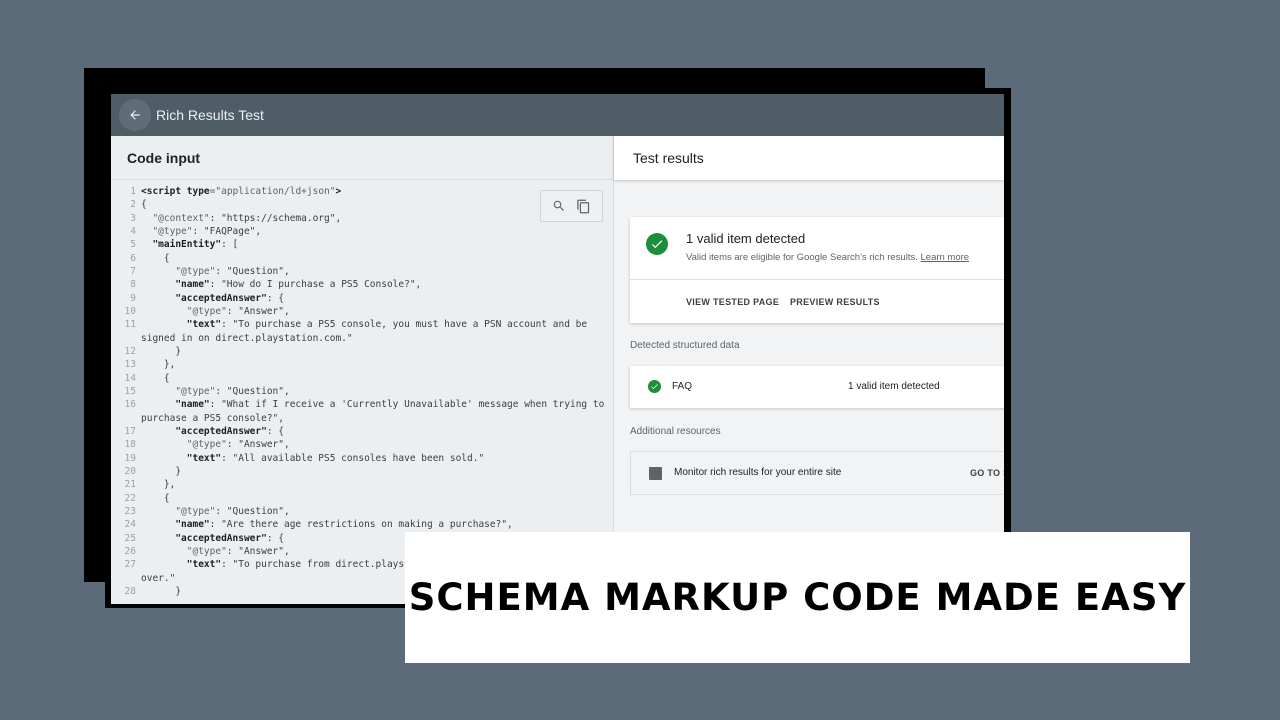 The image size is (1280, 720). I want to click on code-line: signed in on direct.playstation.com.", so click(362, 338).